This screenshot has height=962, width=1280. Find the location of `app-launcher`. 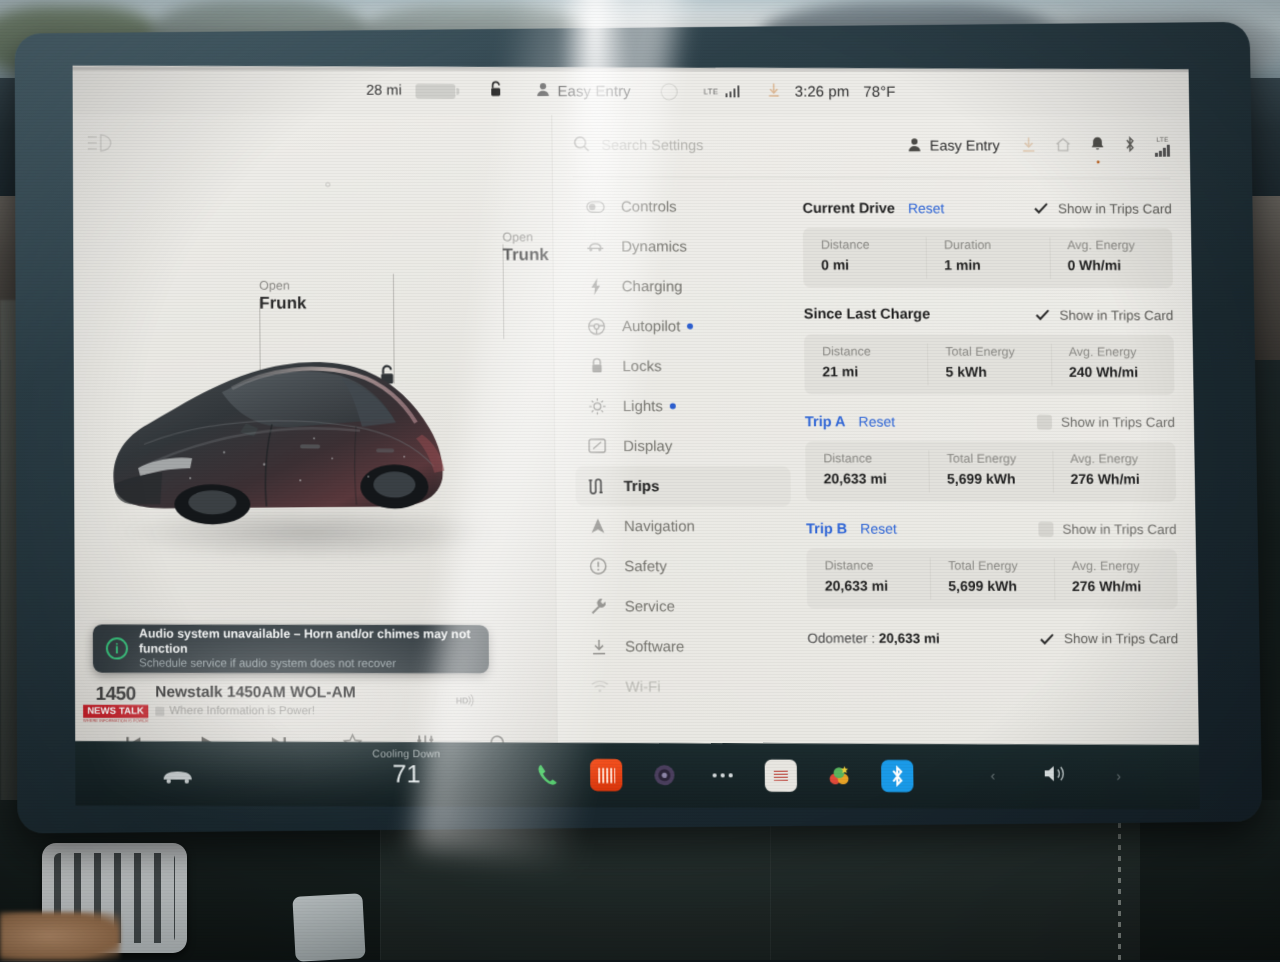

app-launcher is located at coordinates (743, 776).